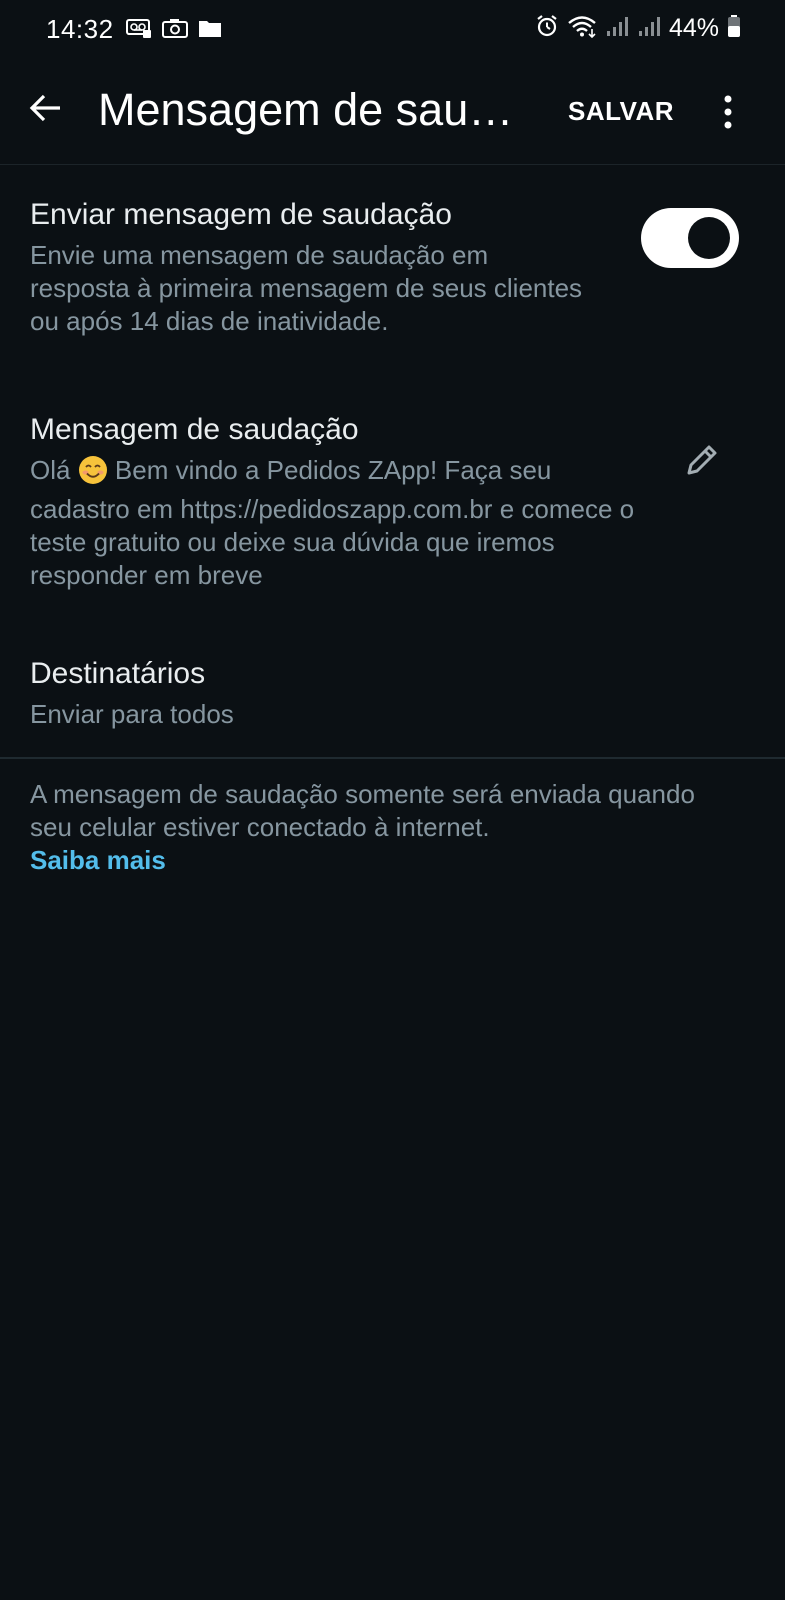 The height and width of the screenshot is (1600, 785). I want to click on voicemail-icon, so click(139, 30).